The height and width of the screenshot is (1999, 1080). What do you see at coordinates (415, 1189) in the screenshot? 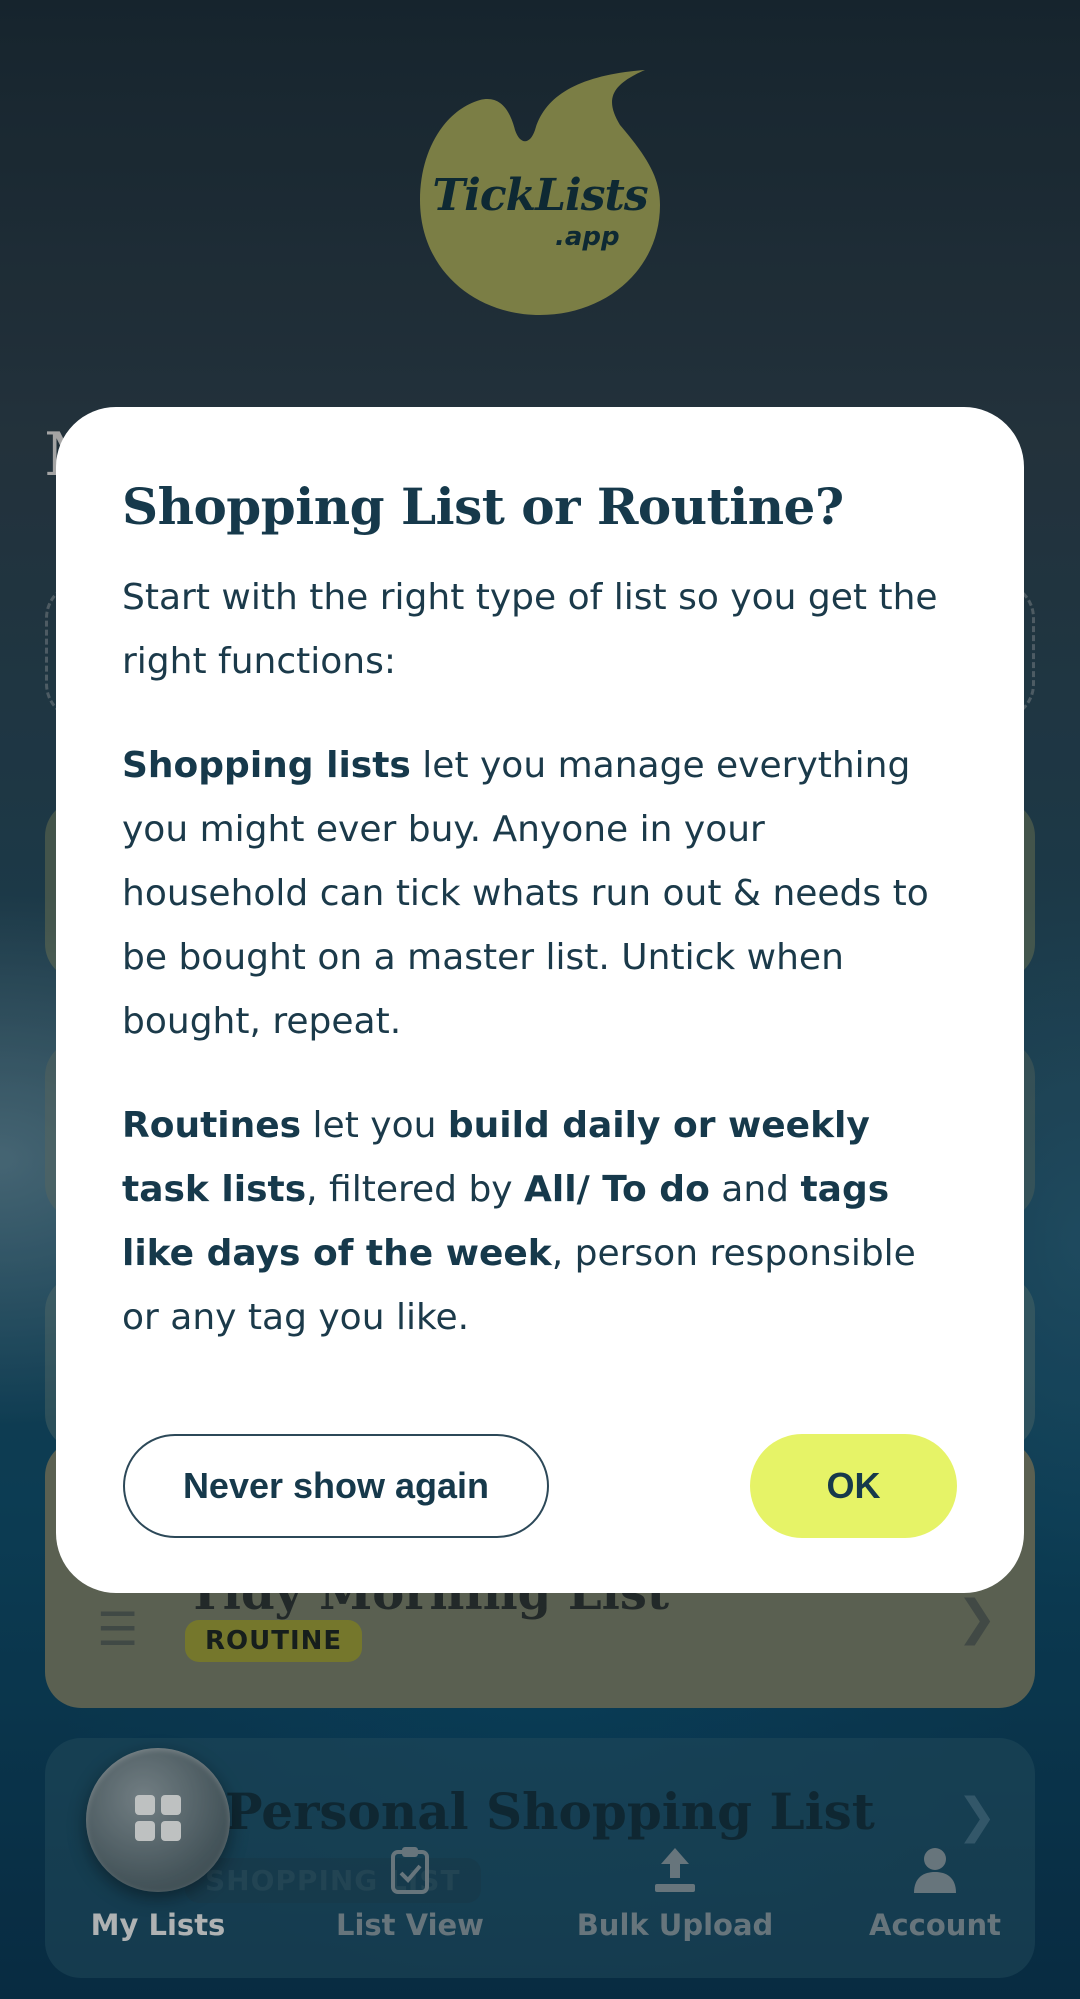
I see `routines-text: , filtered by` at bounding box center [415, 1189].